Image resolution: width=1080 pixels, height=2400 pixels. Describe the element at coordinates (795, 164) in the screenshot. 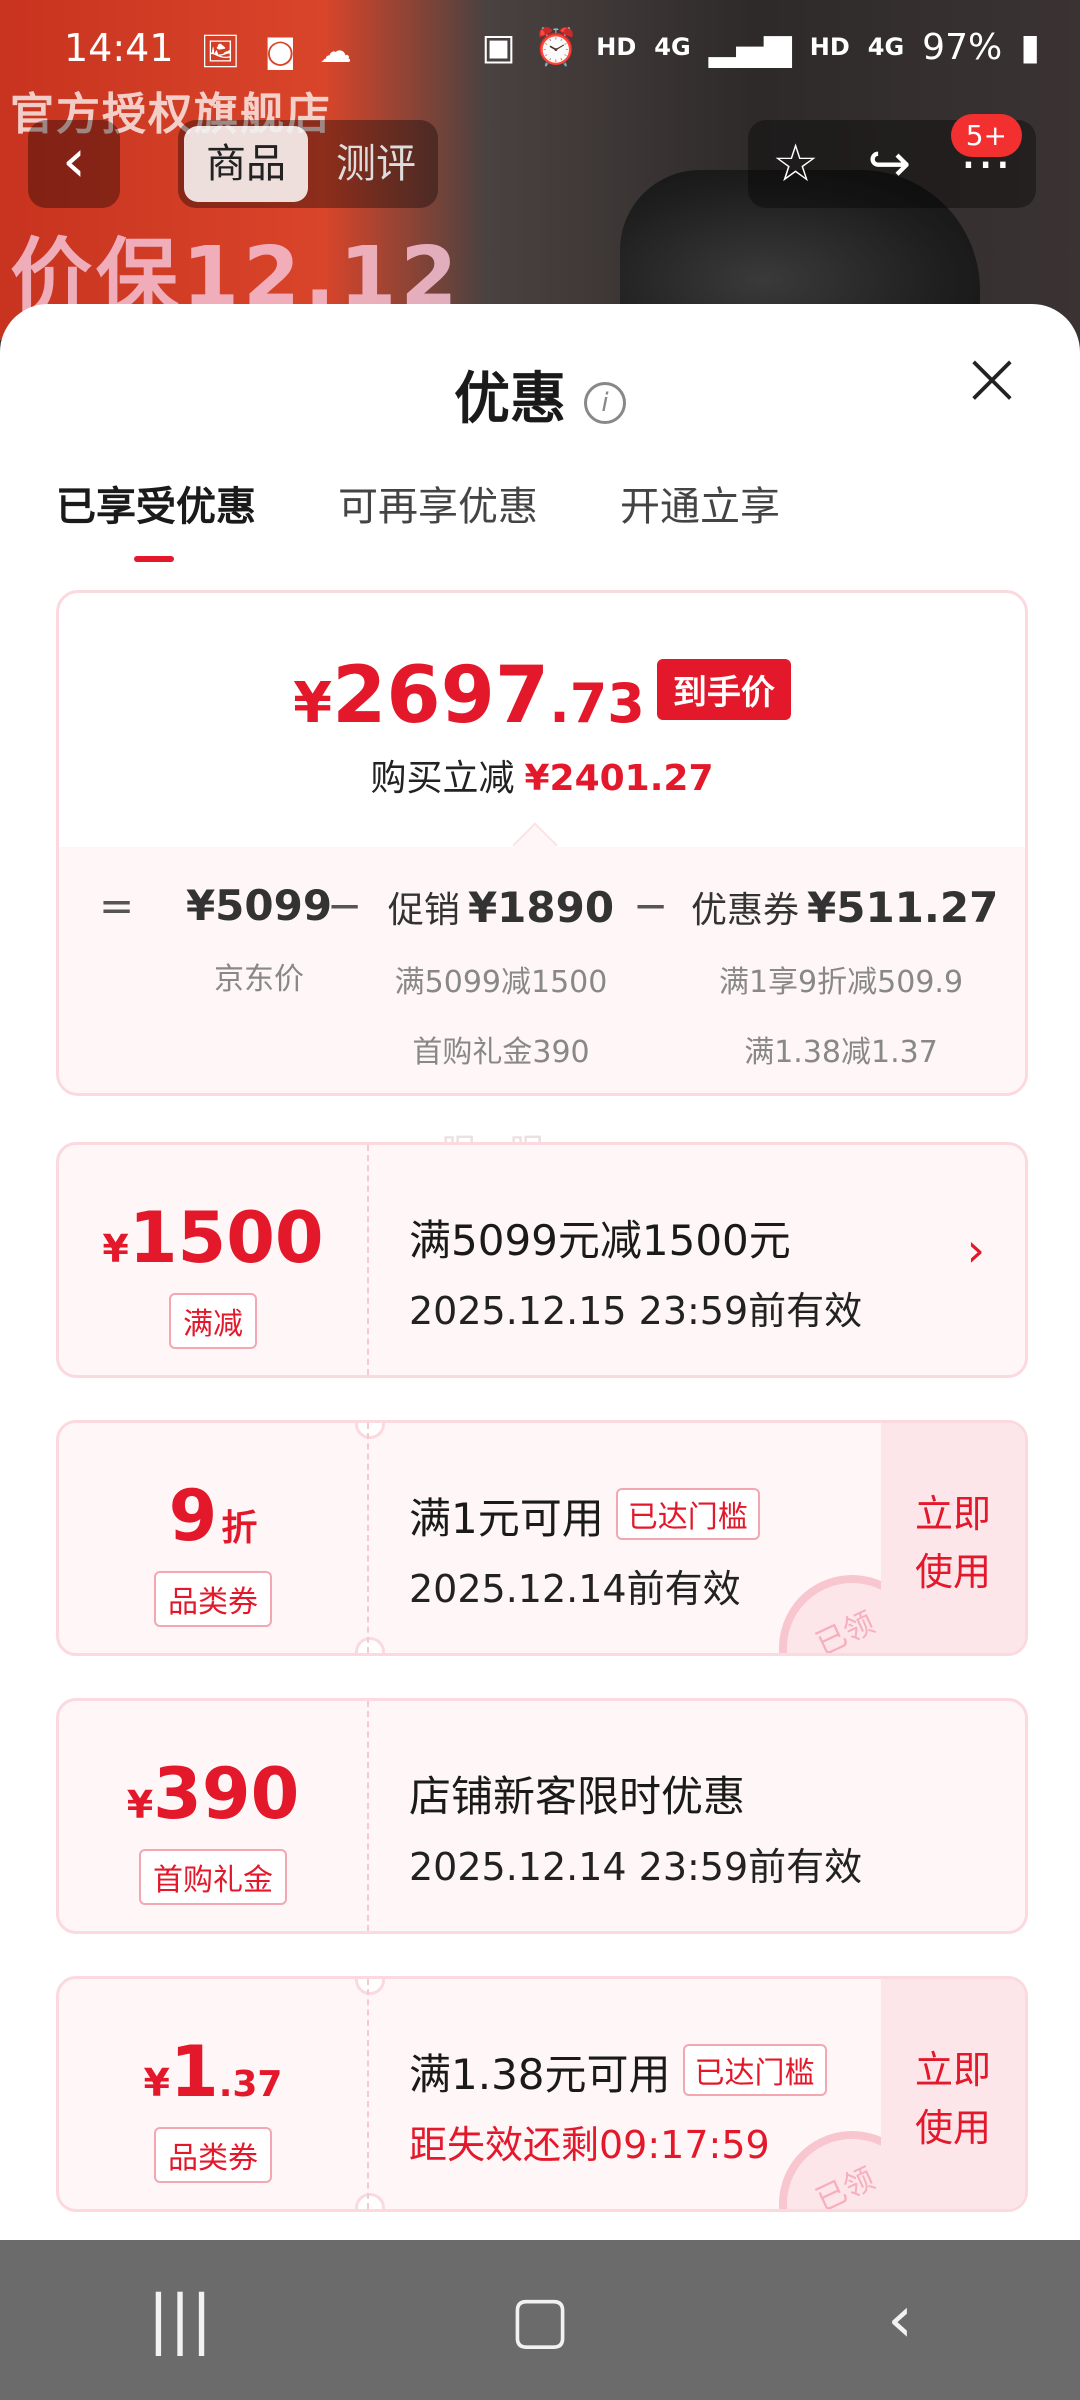

I see `favorite-star-icon: ☆` at that location.